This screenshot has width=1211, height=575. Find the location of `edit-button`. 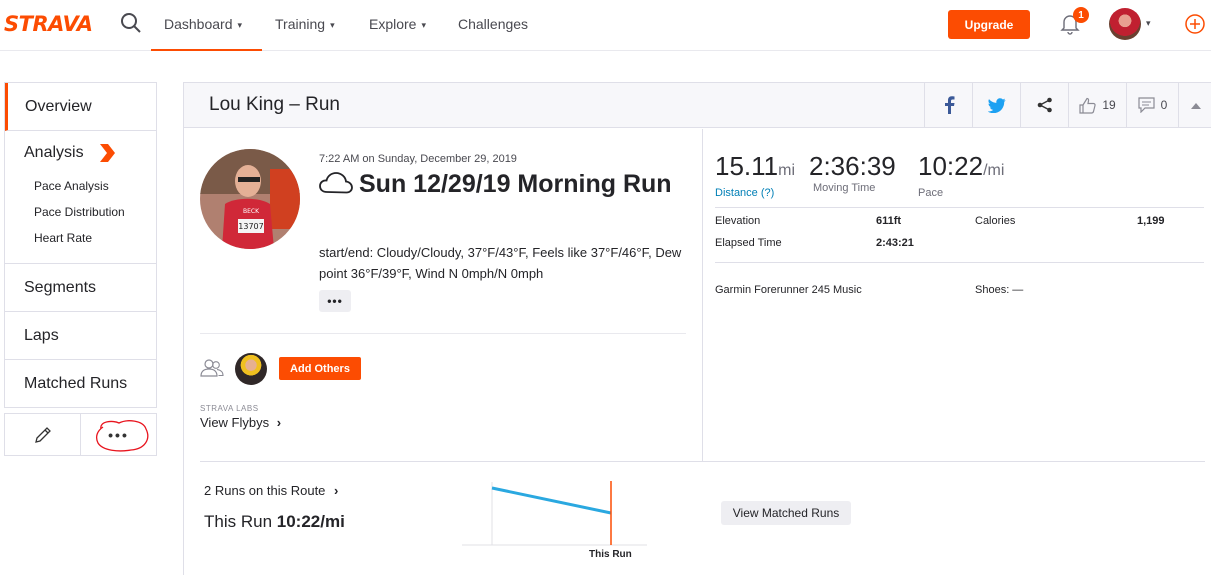

edit-button is located at coordinates (42, 434).